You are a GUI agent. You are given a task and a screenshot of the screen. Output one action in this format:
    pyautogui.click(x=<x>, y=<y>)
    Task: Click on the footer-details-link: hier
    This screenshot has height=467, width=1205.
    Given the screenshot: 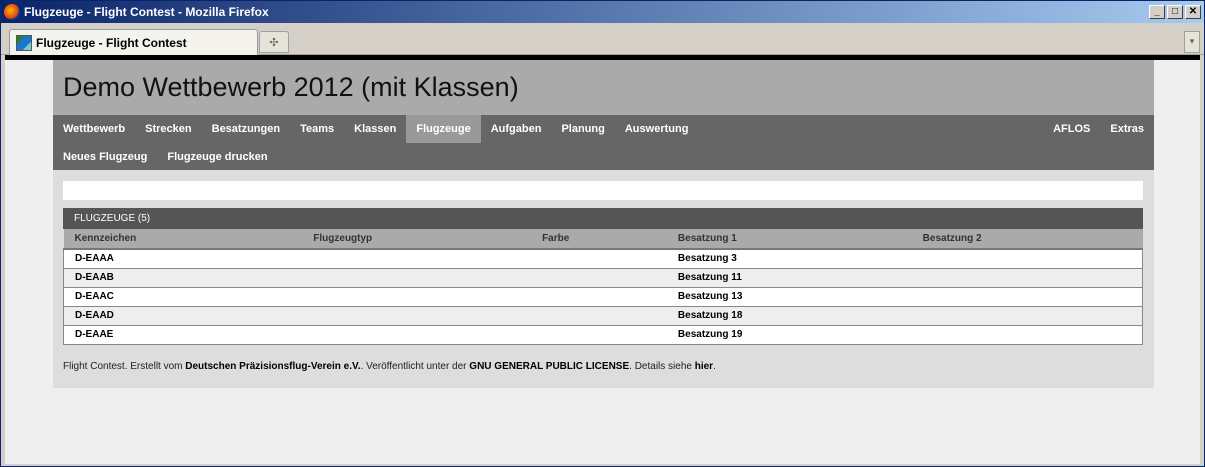 What is the action you would take?
    pyautogui.click(x=704, y=366)
    